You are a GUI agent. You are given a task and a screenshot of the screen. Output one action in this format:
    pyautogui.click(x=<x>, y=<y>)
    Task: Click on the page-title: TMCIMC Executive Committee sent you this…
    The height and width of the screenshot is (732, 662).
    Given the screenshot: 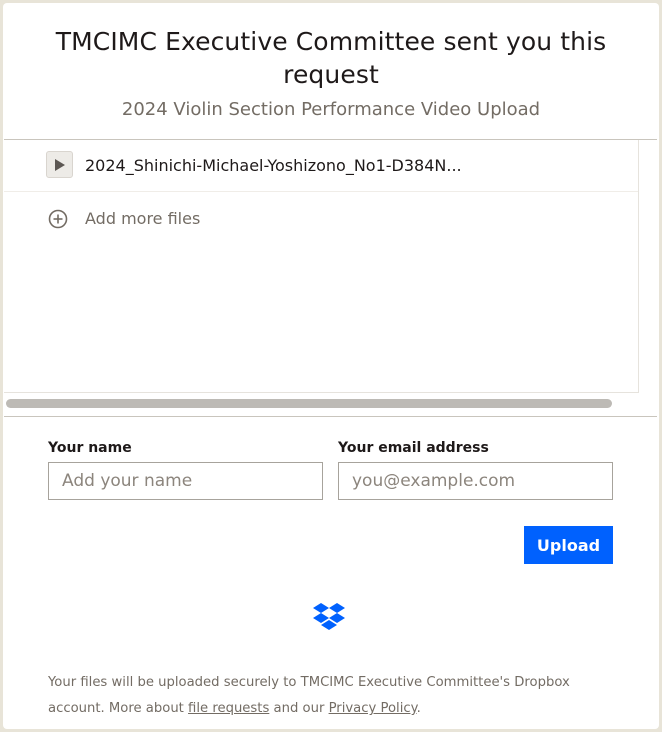 What is the action you would take?
    pyautogui.click(x=331, y=58)
    